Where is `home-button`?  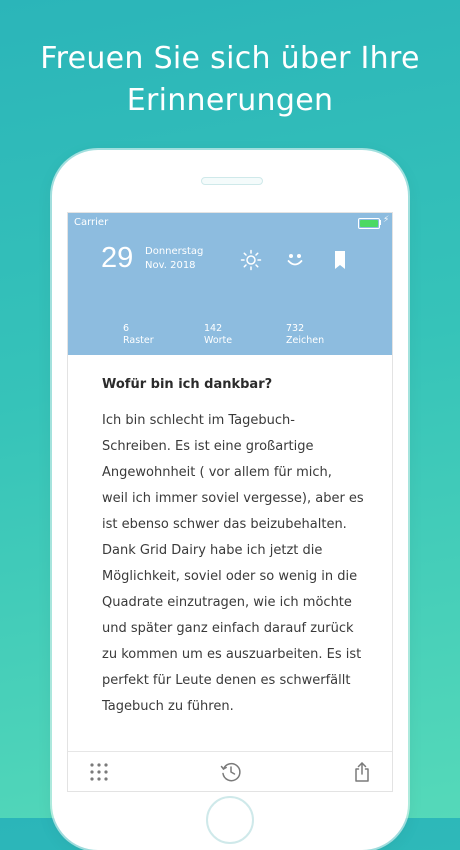 home-button is located at coordinates (230, 820).